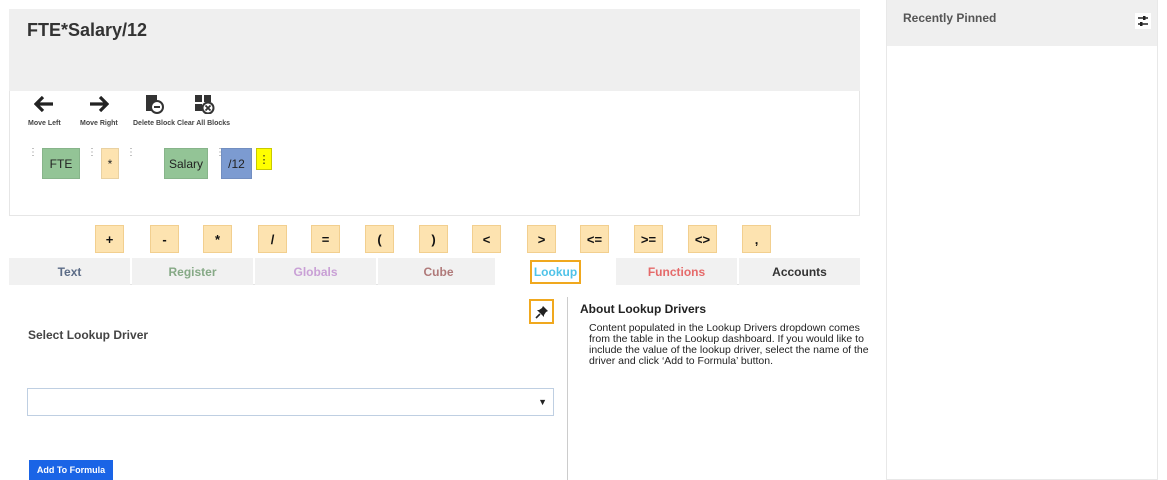 The height and width of the screenshot is (480, 1167). I want to click on tab-functions: Functions, so click(676, 271).